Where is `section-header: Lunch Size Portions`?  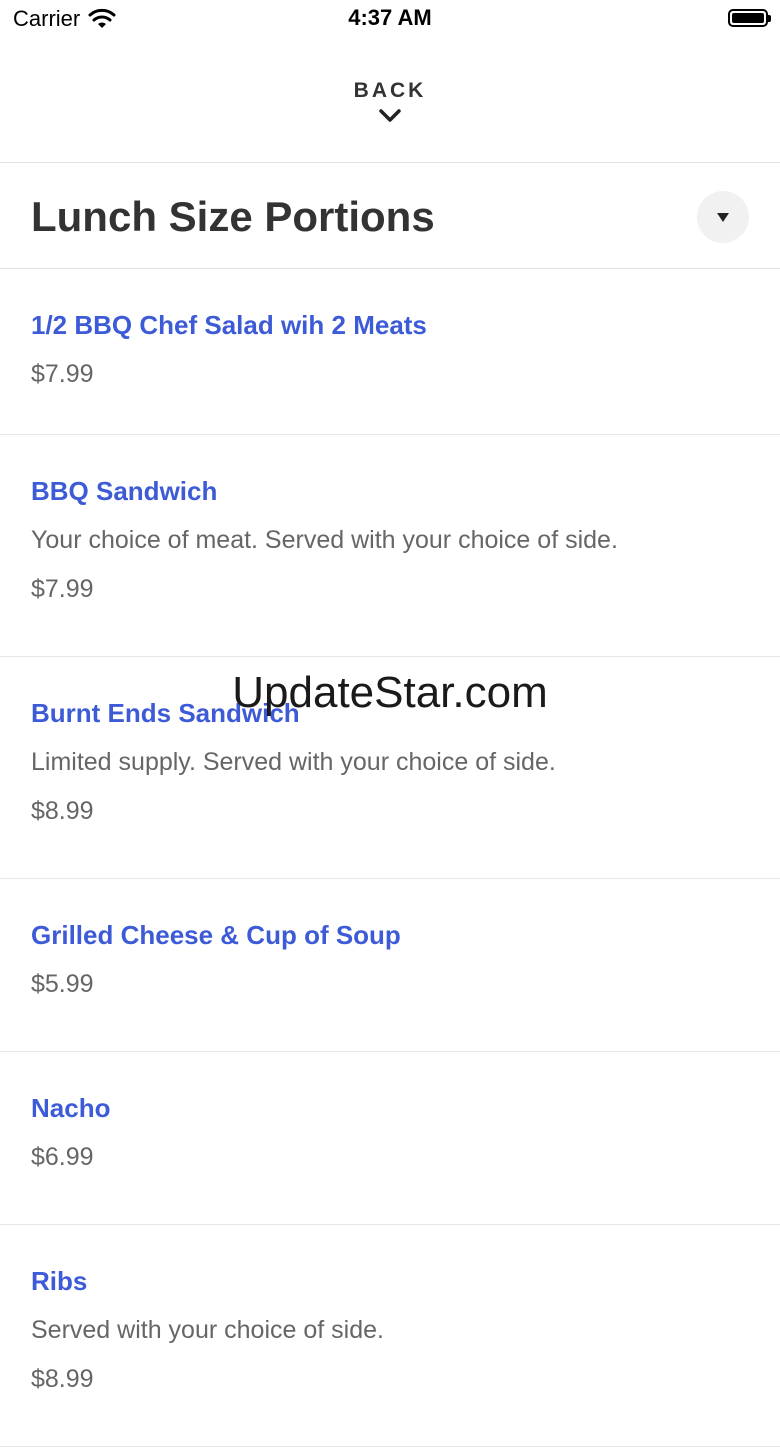
section-header: Lunch Size Portions is located at coordinates (390, 215).